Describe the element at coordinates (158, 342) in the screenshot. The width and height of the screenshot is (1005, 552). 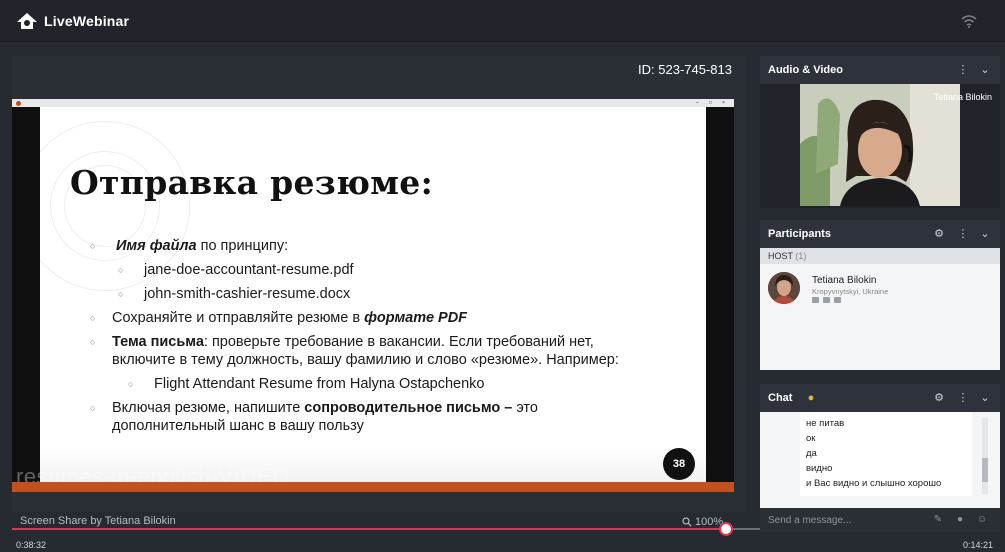
I see `bullet-bold-text: Тема письма` at that location.